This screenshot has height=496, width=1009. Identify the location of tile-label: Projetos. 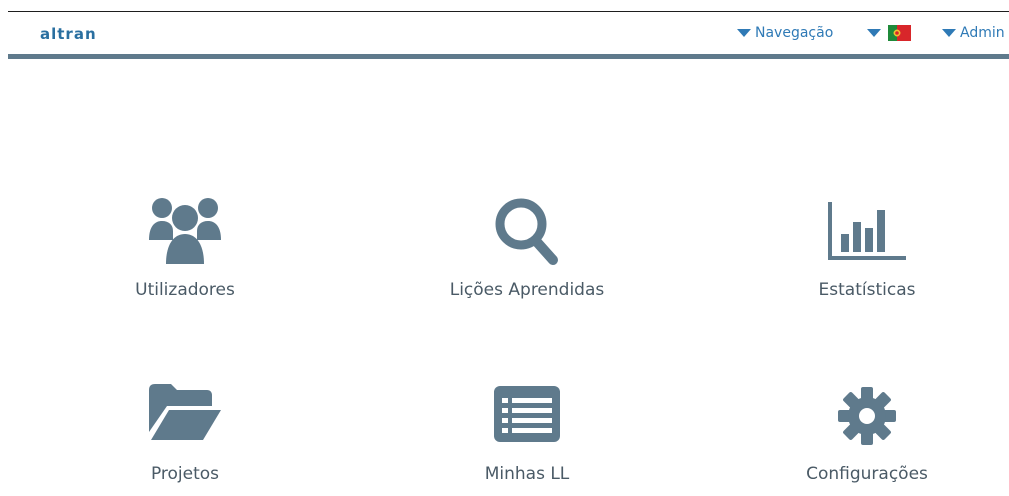
(185, 474).